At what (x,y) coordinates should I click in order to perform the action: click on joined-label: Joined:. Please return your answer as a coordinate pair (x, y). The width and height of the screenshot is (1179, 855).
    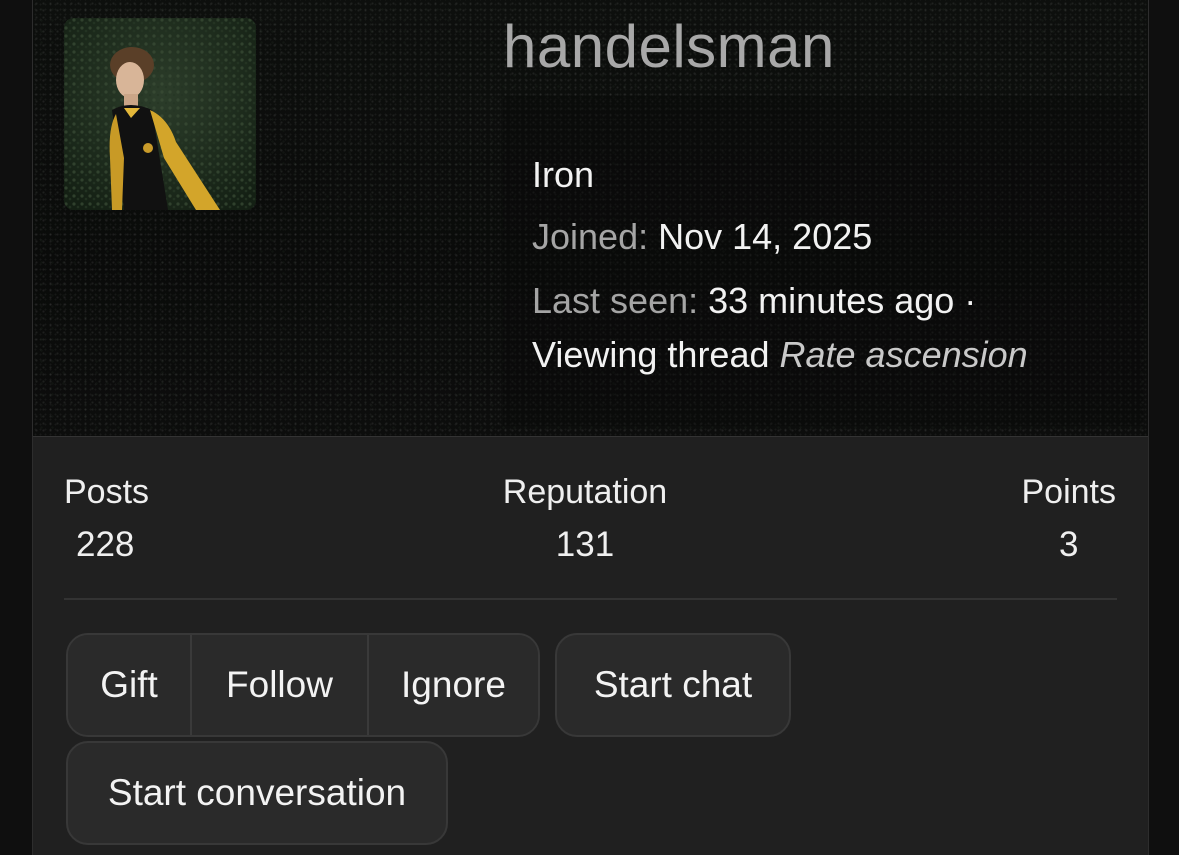
    Looking at the image, I should click on (590, 236).